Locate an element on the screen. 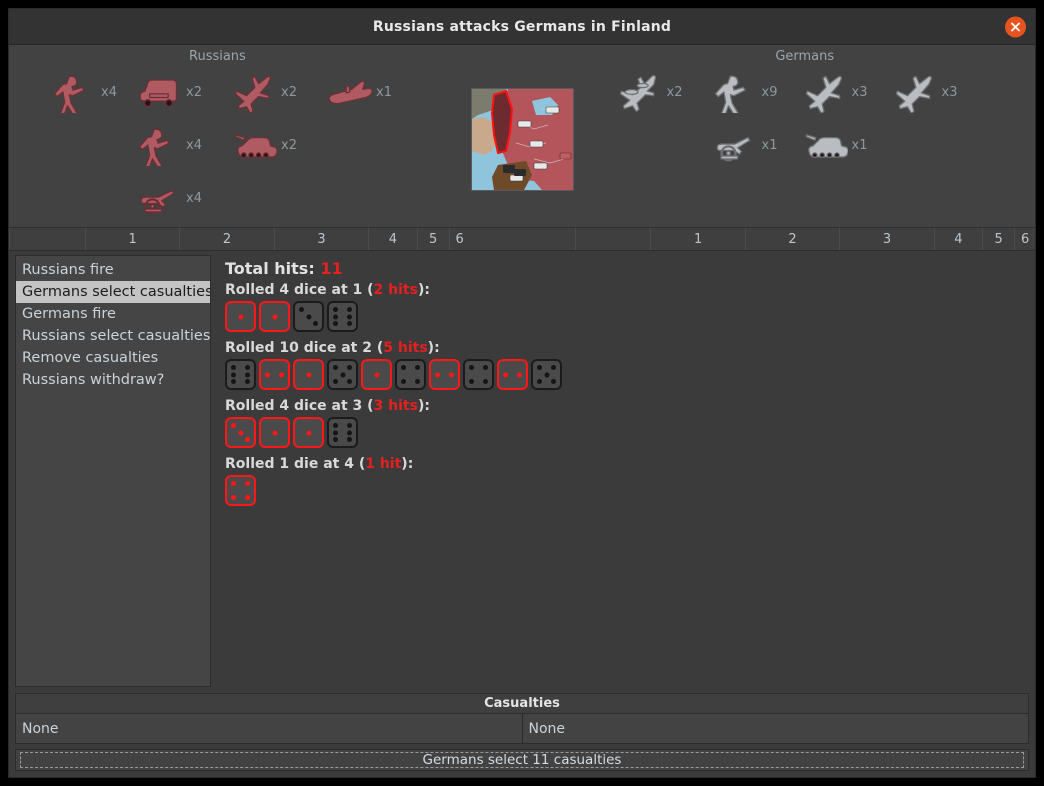 This screenshot has width=1044, height=786. battle-step-2: Germans fire is located at coordinates (113, 314).